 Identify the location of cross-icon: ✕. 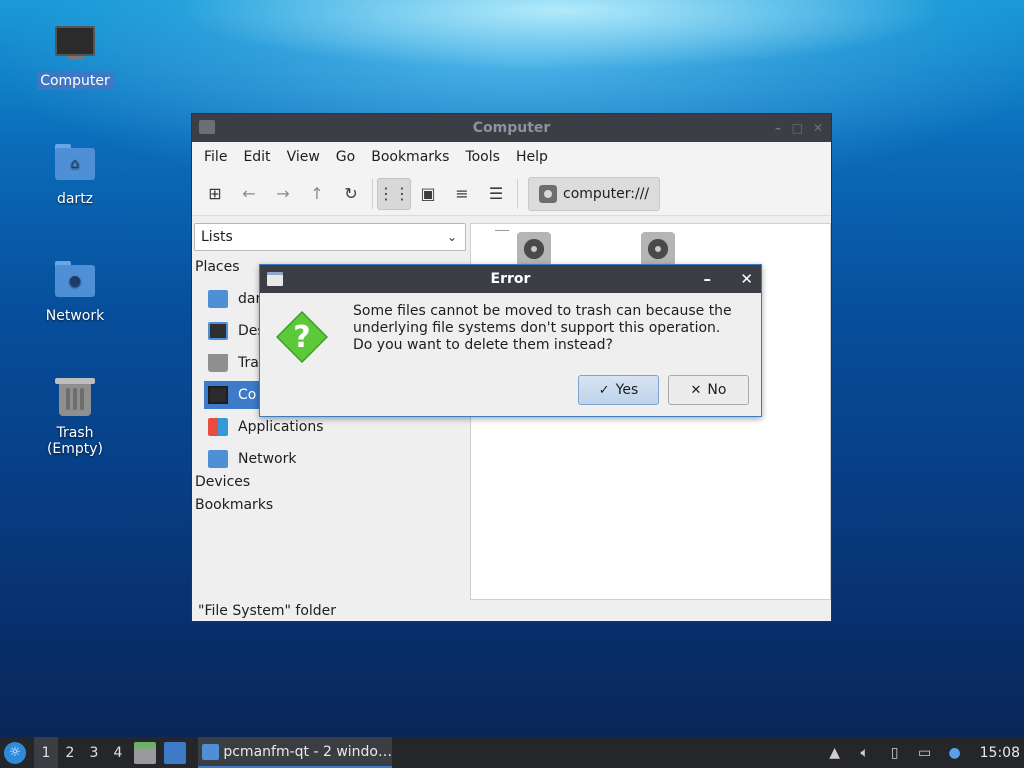
(696, 390).